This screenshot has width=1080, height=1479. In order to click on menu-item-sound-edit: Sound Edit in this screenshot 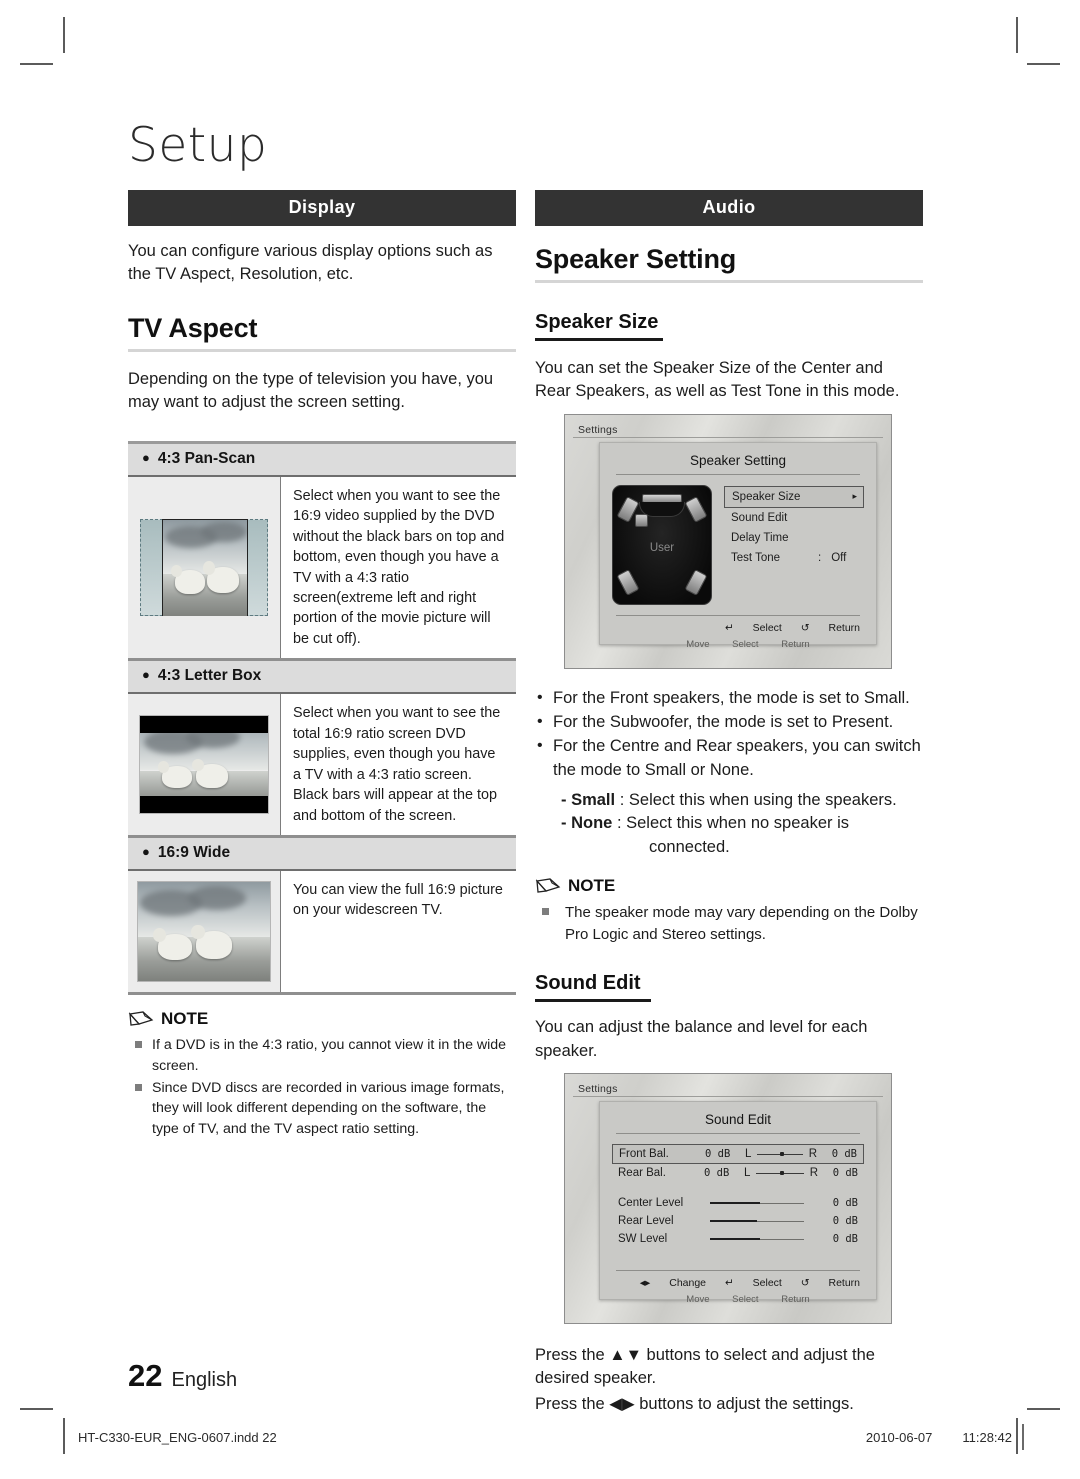, I will do `click(794, 518)`.